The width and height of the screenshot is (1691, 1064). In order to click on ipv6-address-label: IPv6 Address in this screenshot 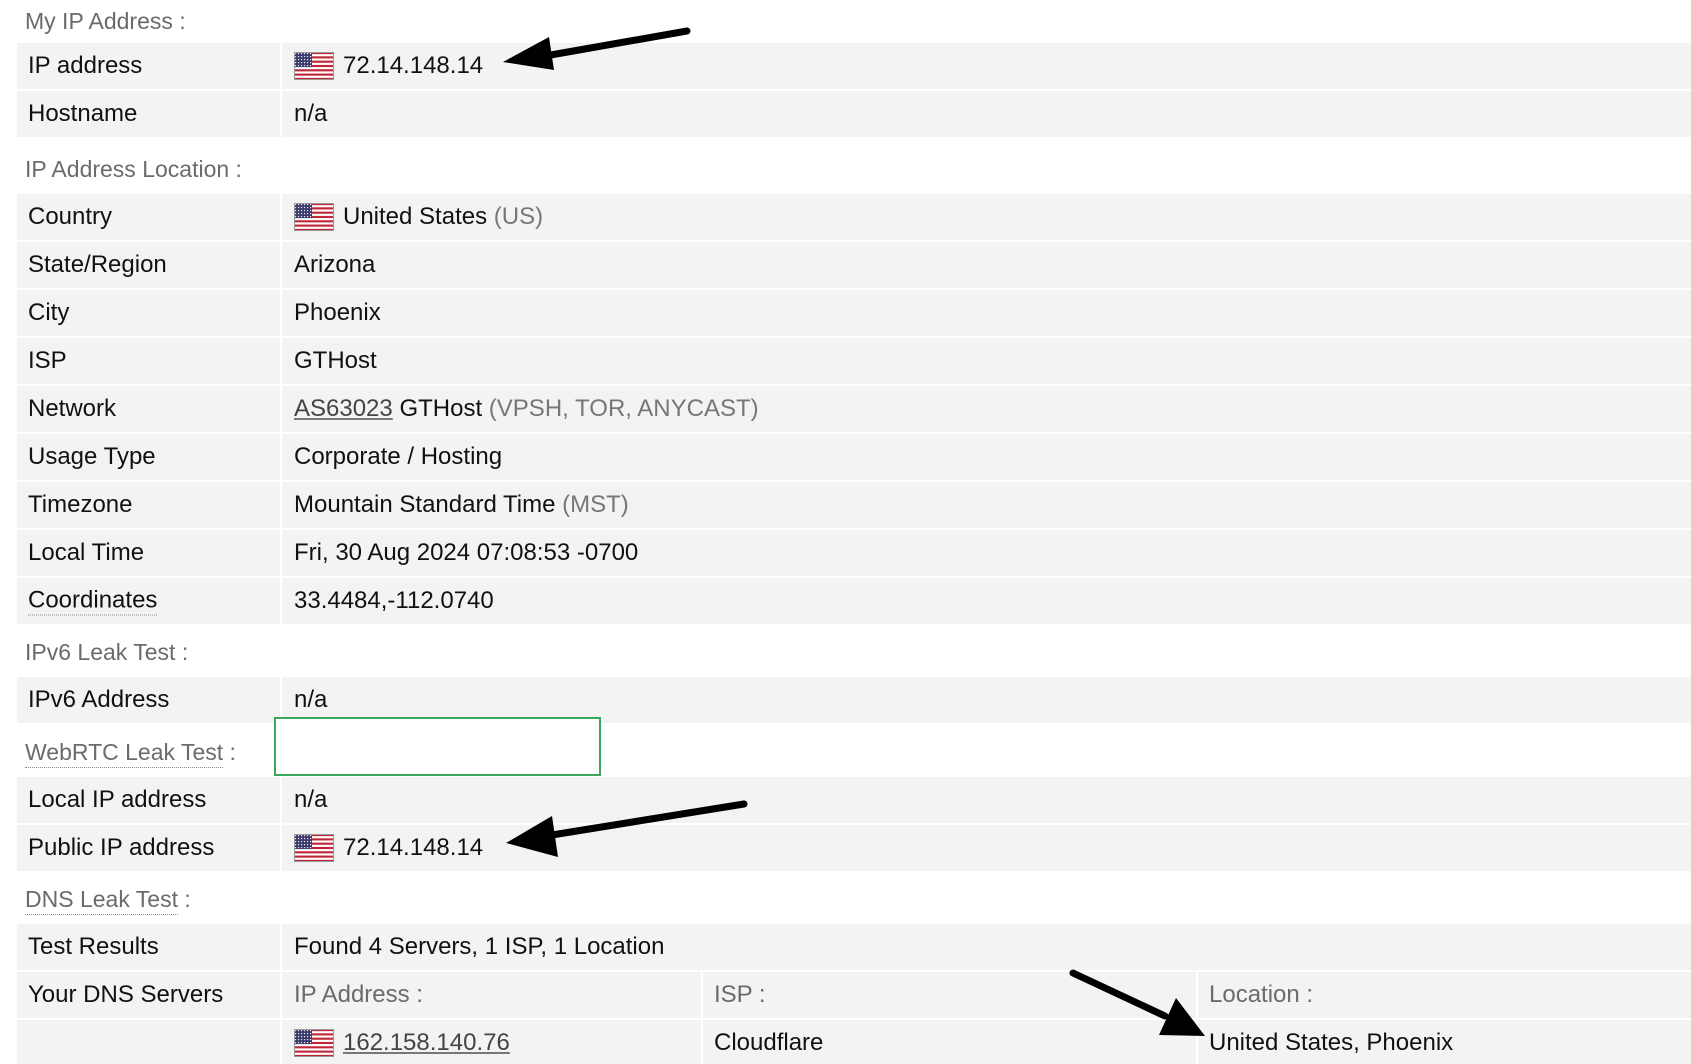, I will do `click(99, 699)`.